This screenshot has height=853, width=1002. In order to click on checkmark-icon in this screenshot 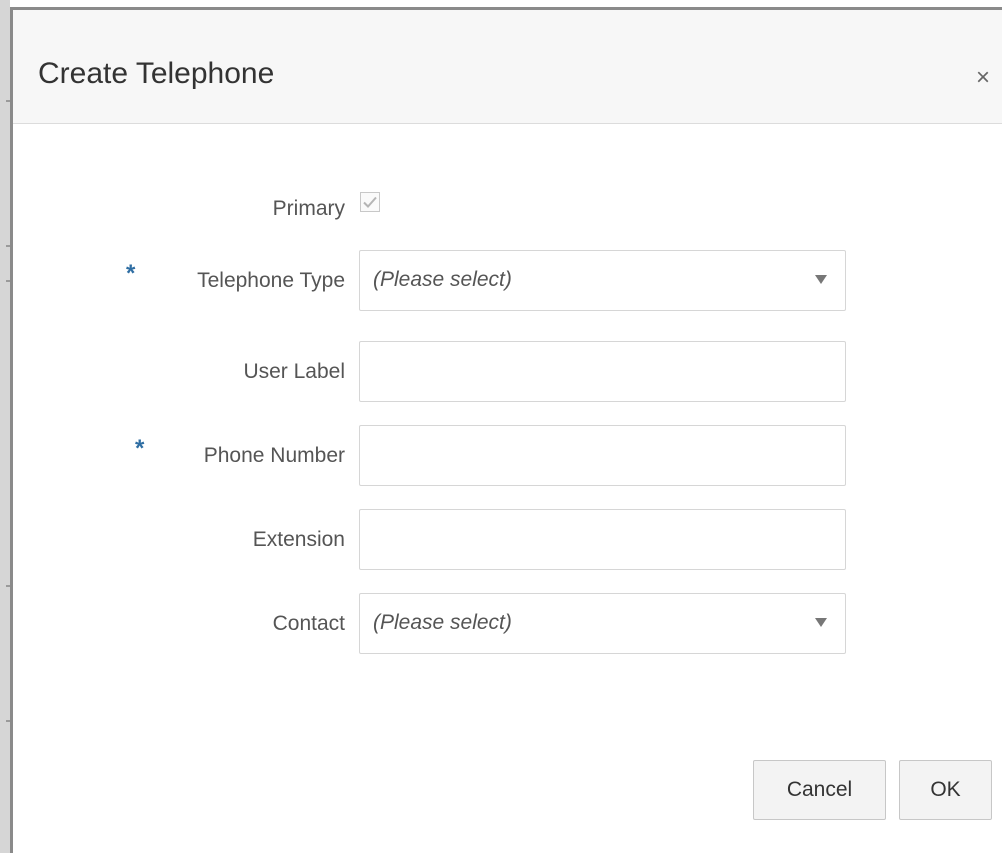, I will do `click(370, 202)`.